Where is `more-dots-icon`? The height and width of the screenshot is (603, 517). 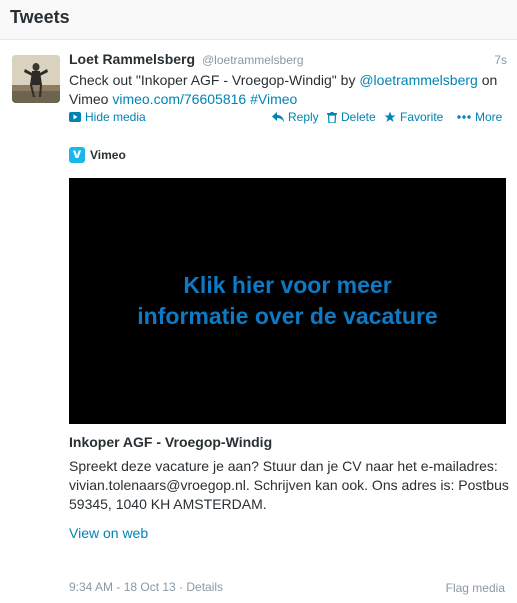
more-dots-icon is located at coordinates (464, 117).